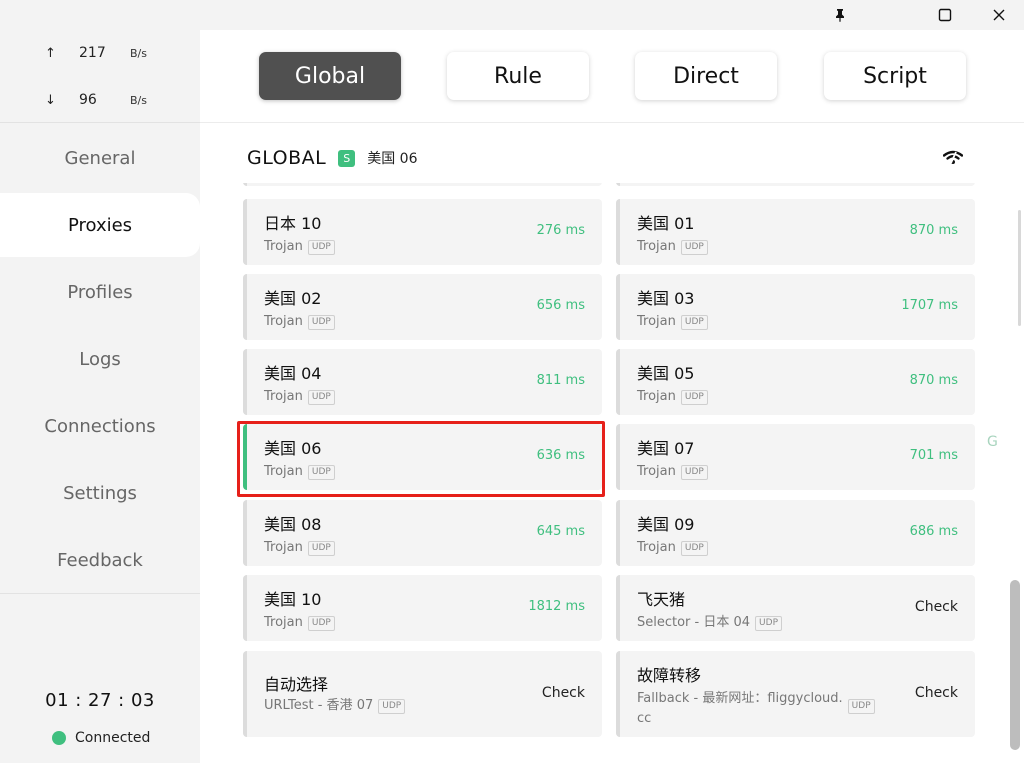 The width and height of the screenshot is (1024, 763). I want to click on proxy-delay: 276 ms, so click(561, 230).